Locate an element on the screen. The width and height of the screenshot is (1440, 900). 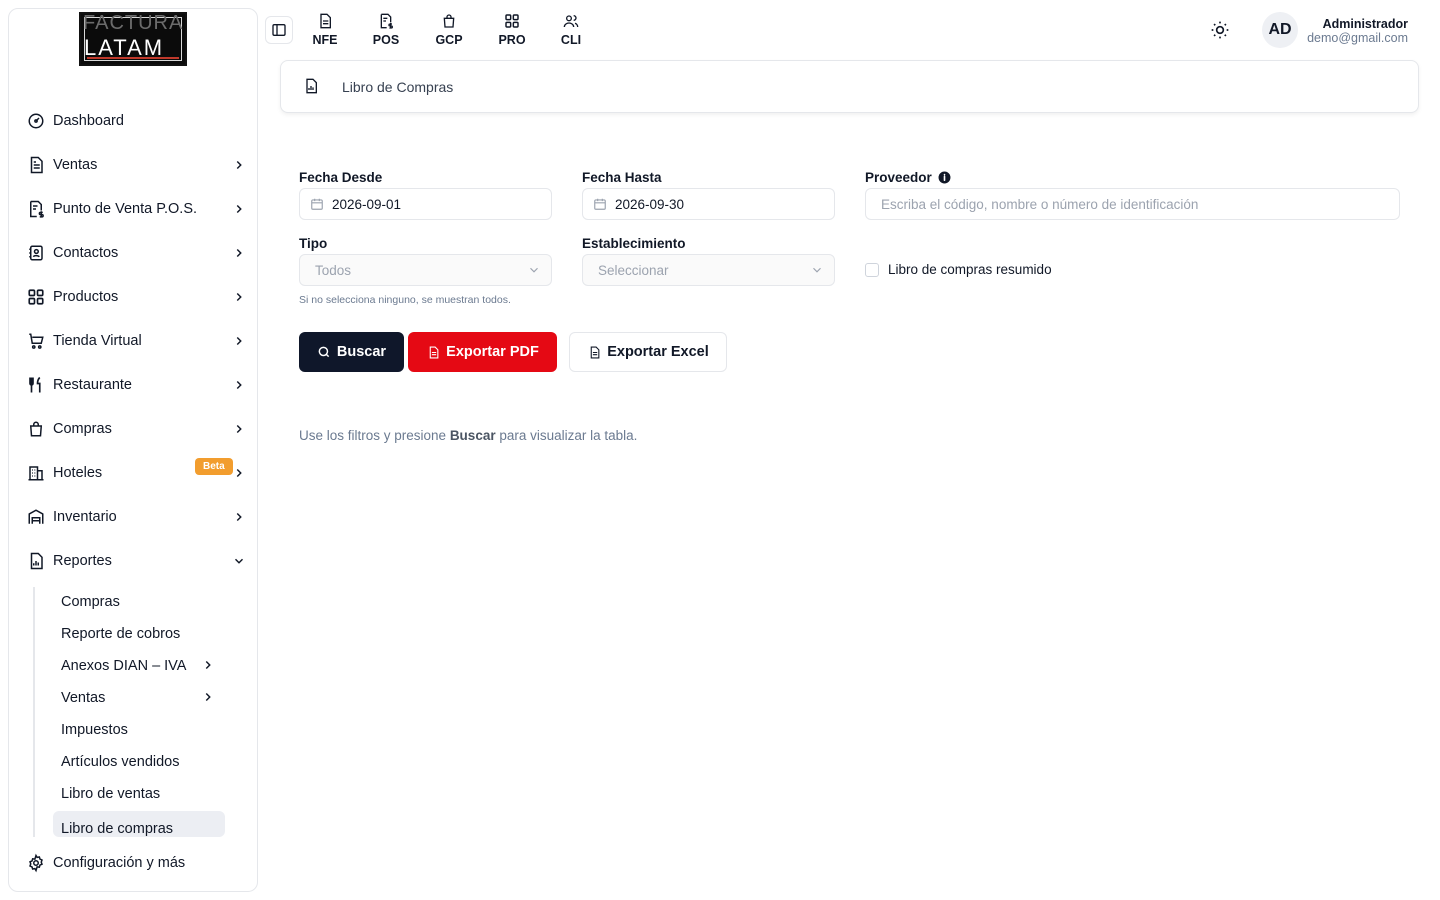
tab-cli: CLI is located at coordinates (571, 32).